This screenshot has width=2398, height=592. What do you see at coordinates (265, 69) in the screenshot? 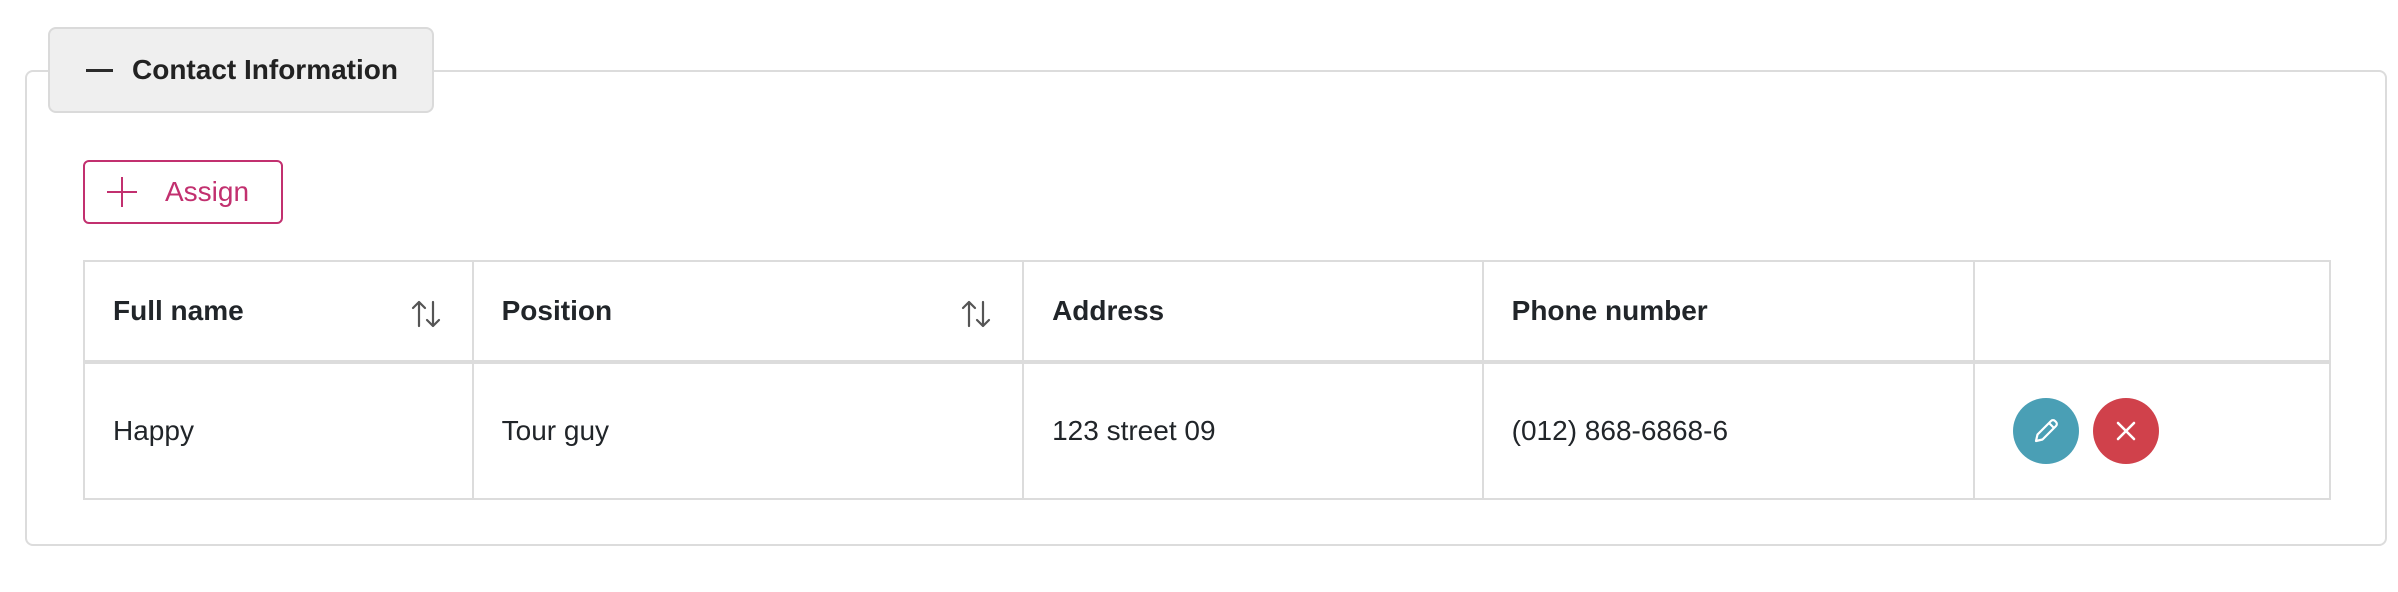
I see `section-title: Contact Information` at bounding box center [265, 69].